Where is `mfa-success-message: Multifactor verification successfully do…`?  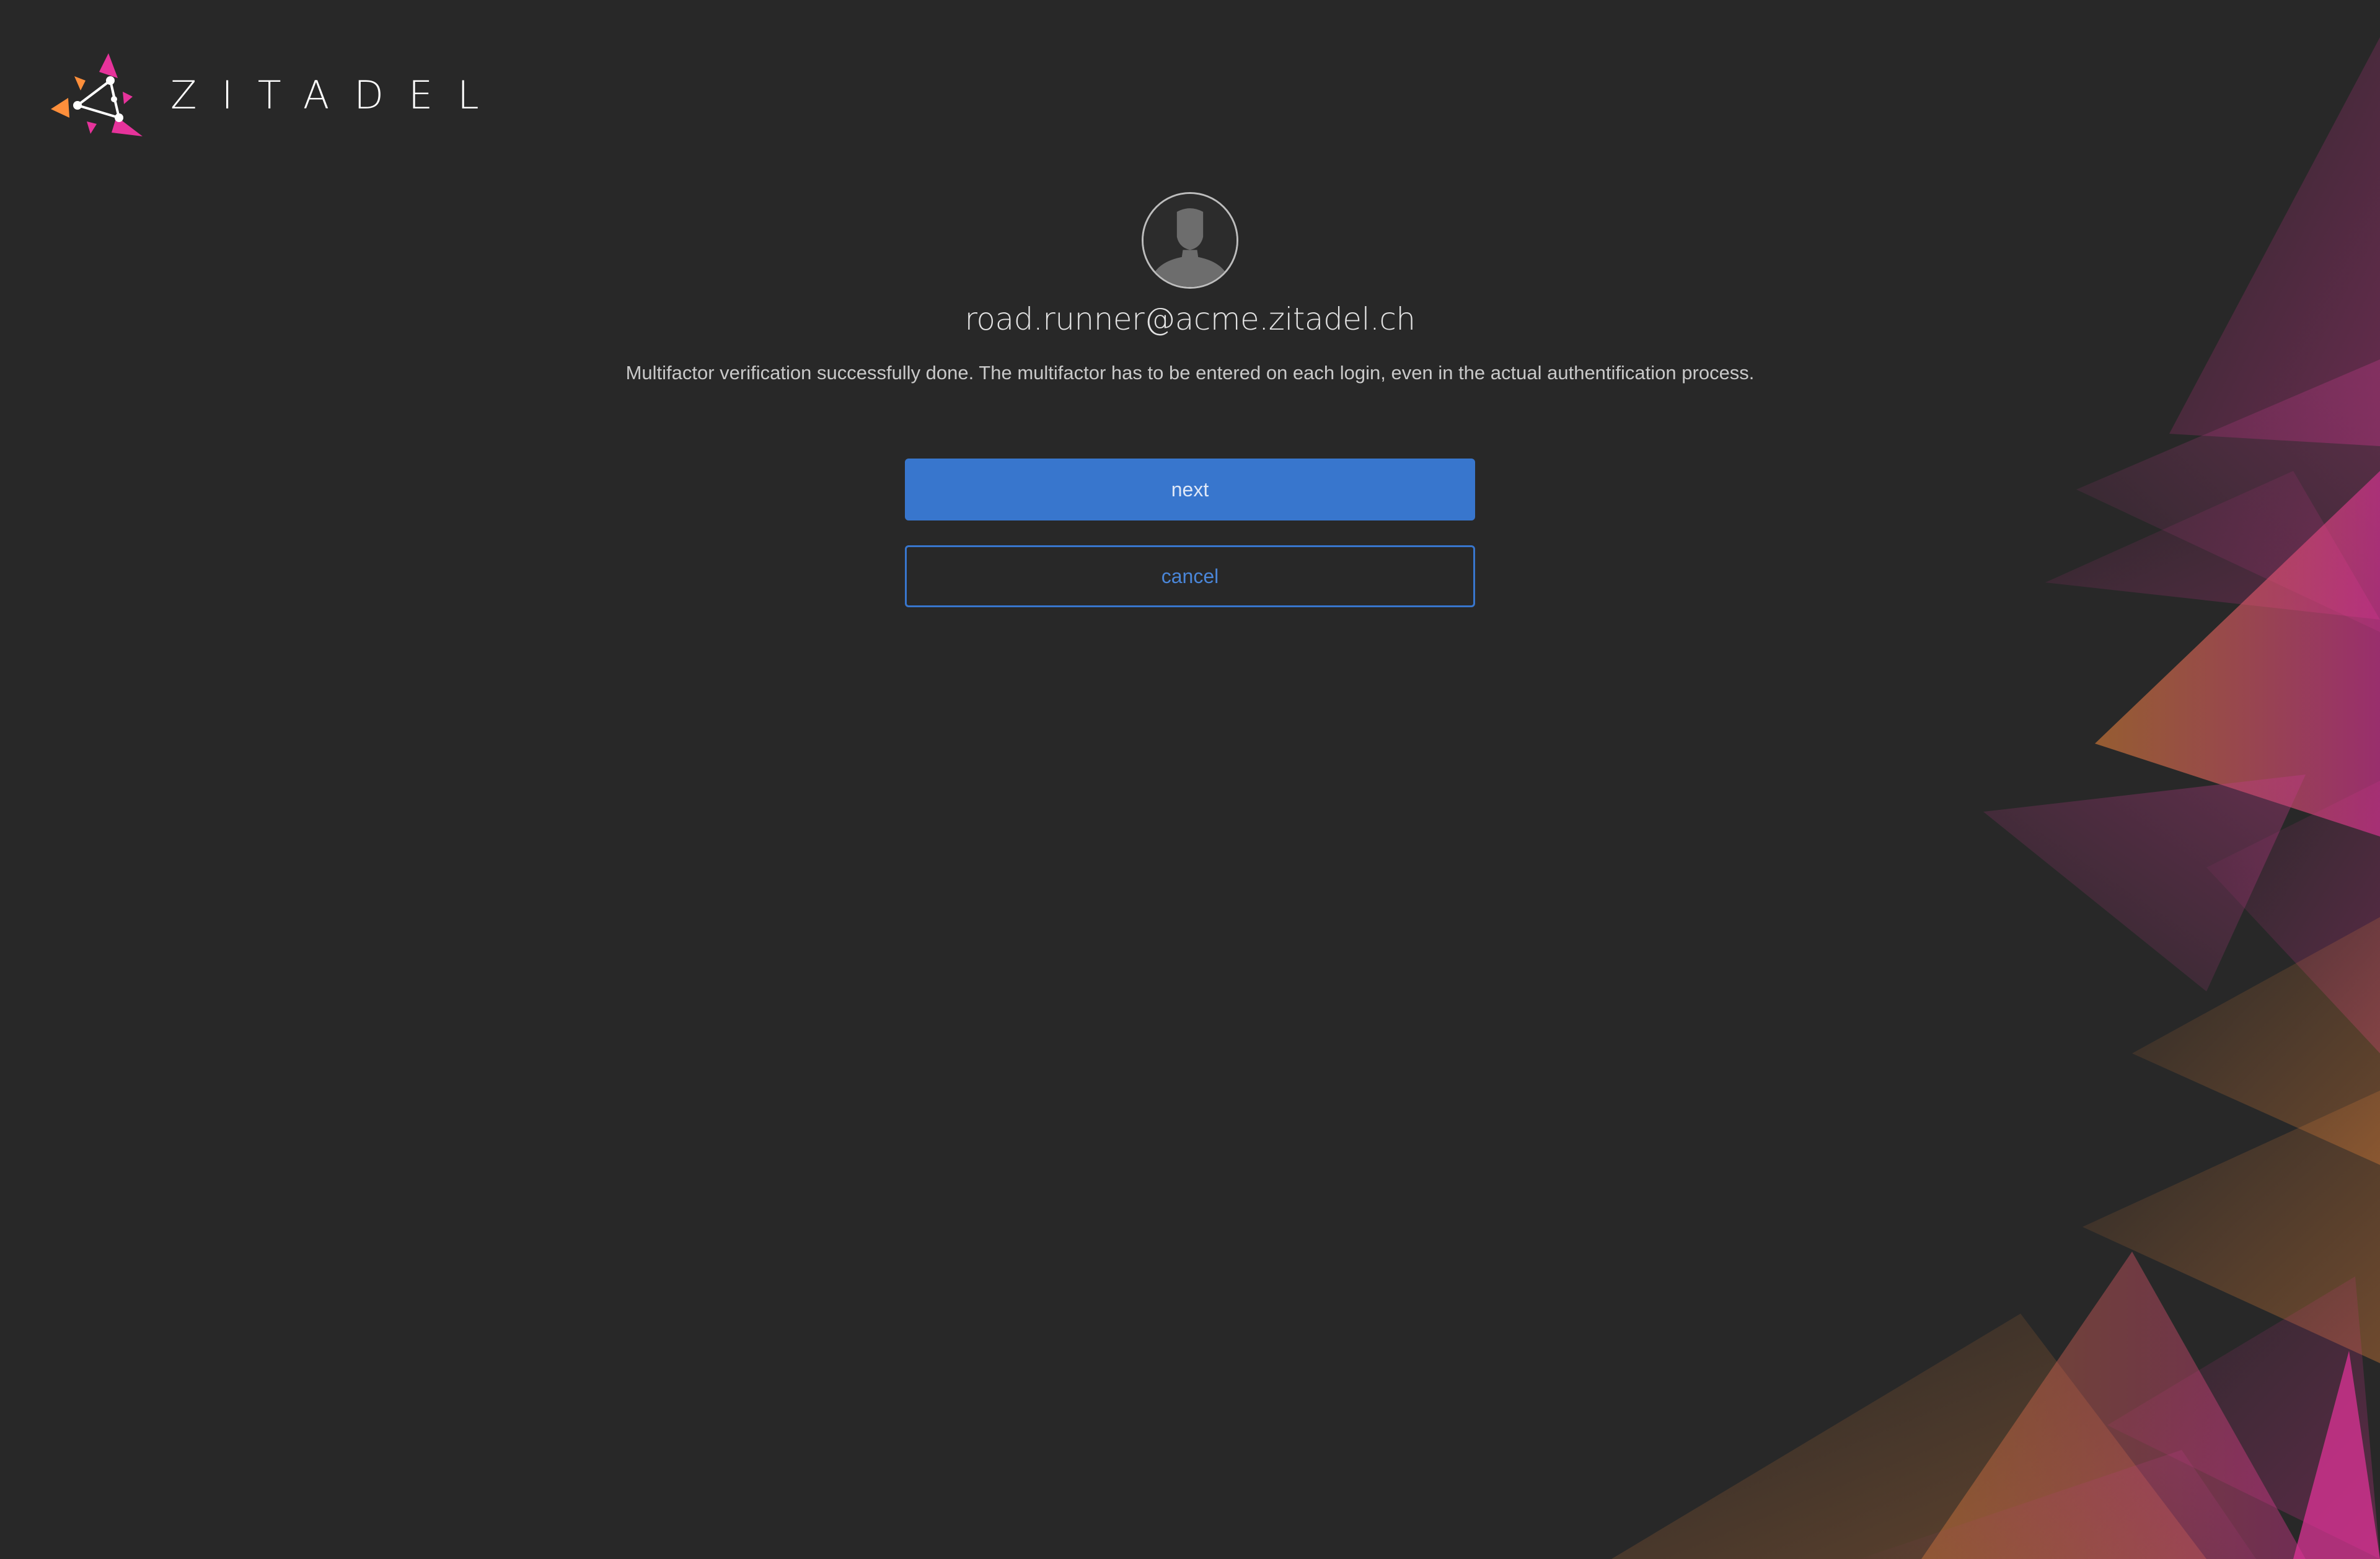
mfa-success-message: Multifactor verification successfully do… is located at coordinates (1190, 373).